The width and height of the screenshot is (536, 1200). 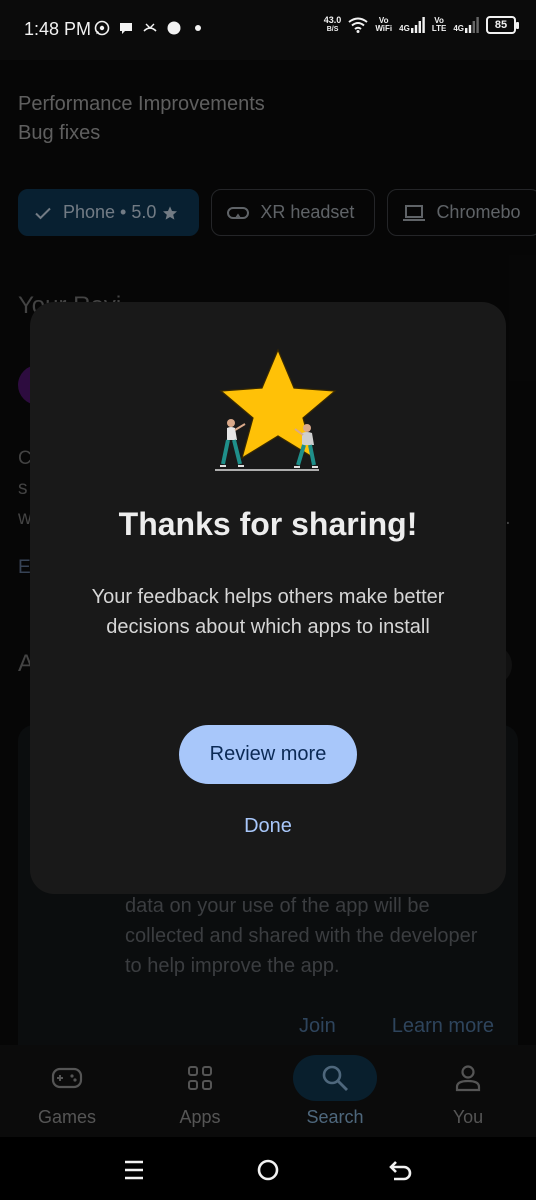 I want to click on volte-label: Vo LTE, so click(x=439, y=25).